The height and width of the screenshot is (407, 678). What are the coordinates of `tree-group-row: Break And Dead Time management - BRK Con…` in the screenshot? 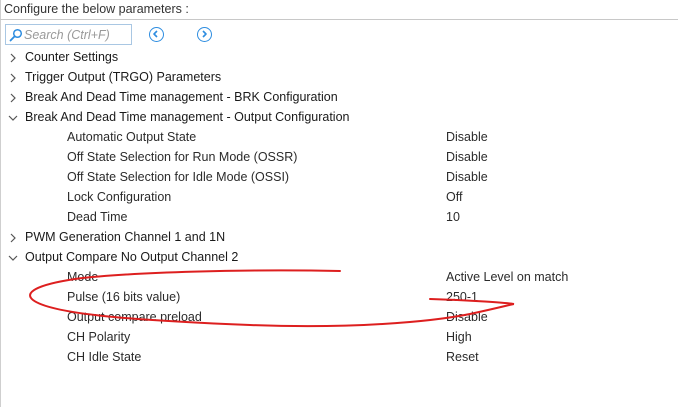 It's located at (339, 98).